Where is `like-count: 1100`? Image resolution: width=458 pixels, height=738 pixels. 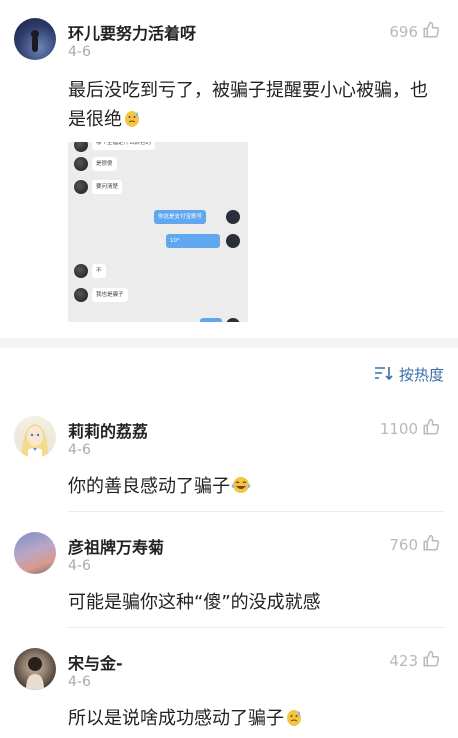 like-count: 1100 is located at coordinates (398, 429).